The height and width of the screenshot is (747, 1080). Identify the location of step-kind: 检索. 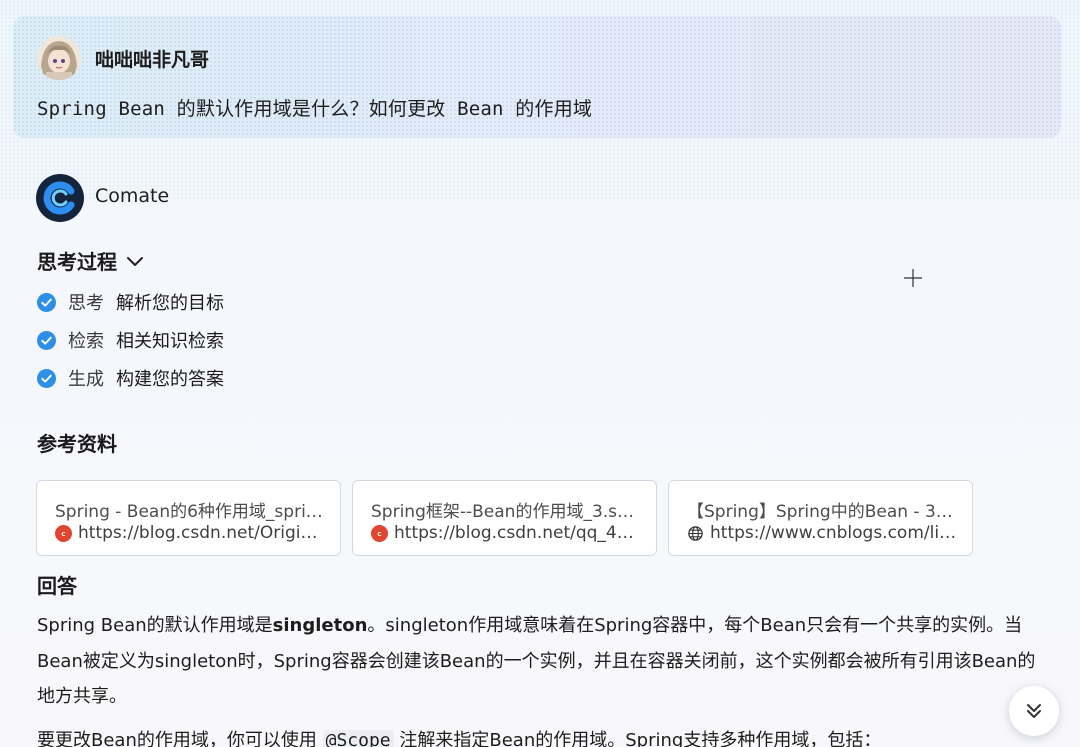
(86, 341).